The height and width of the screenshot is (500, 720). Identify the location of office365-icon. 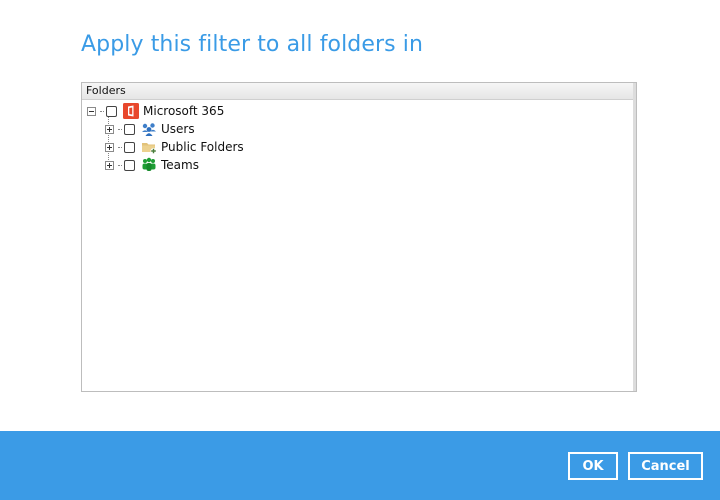
(131, 111).